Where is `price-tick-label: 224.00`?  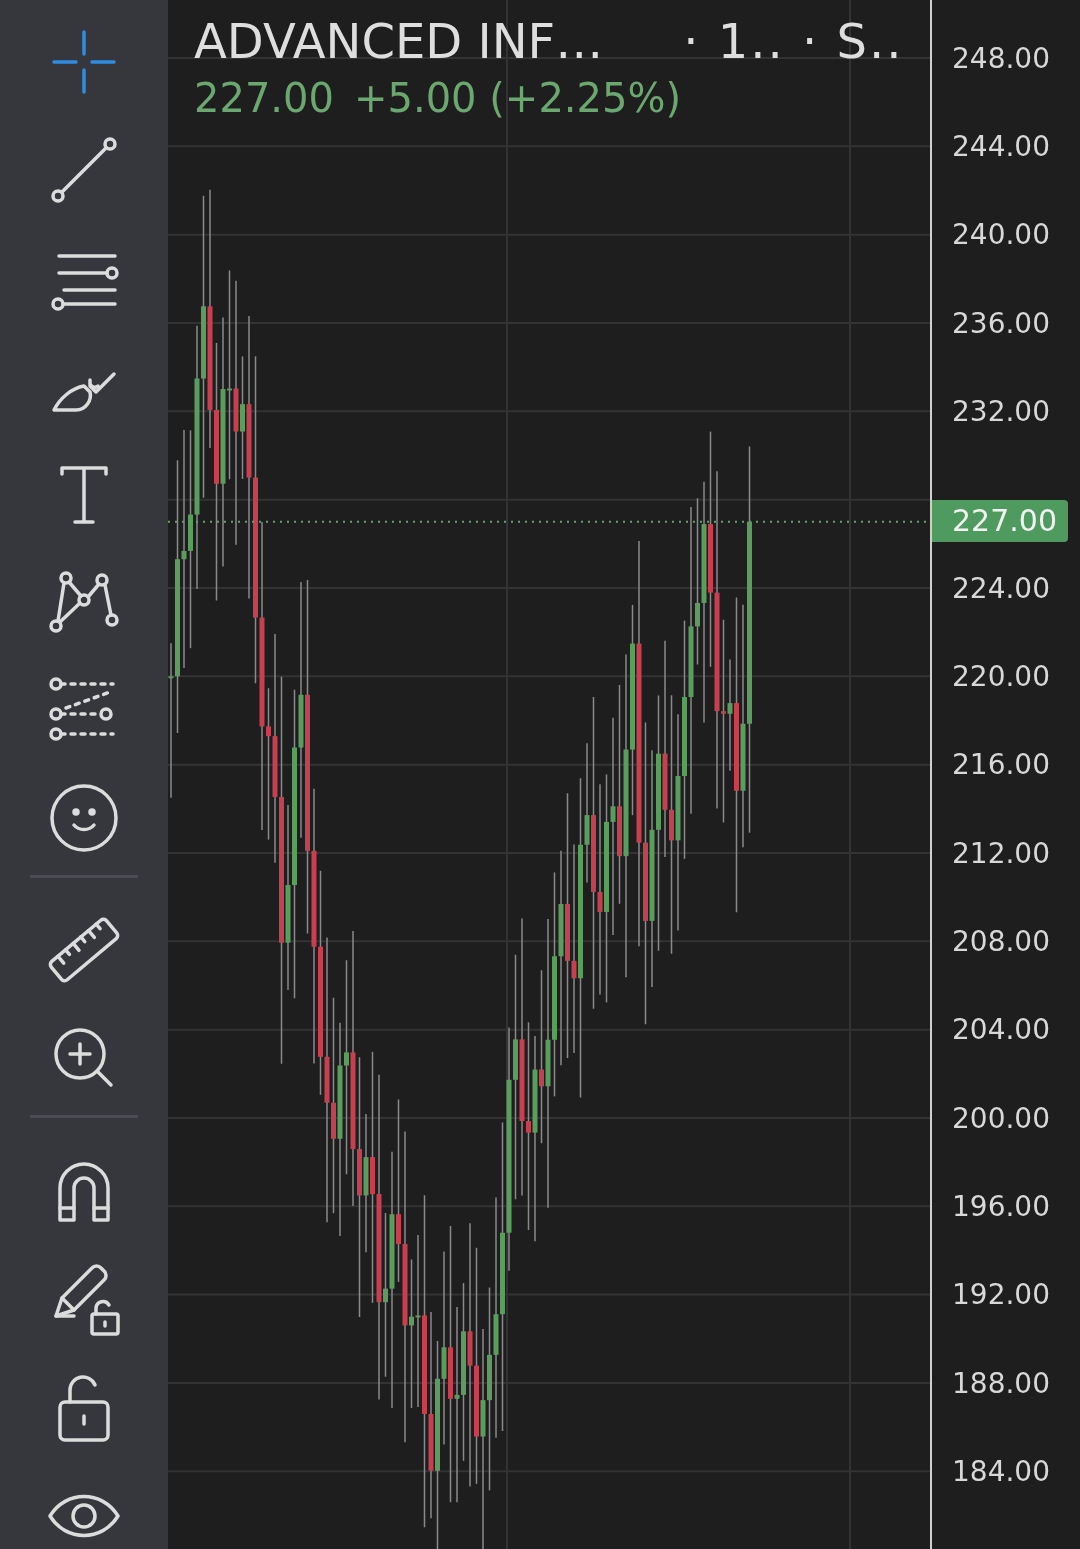 price-tick-label: 224.00 is located at coordinates (1001, 588).